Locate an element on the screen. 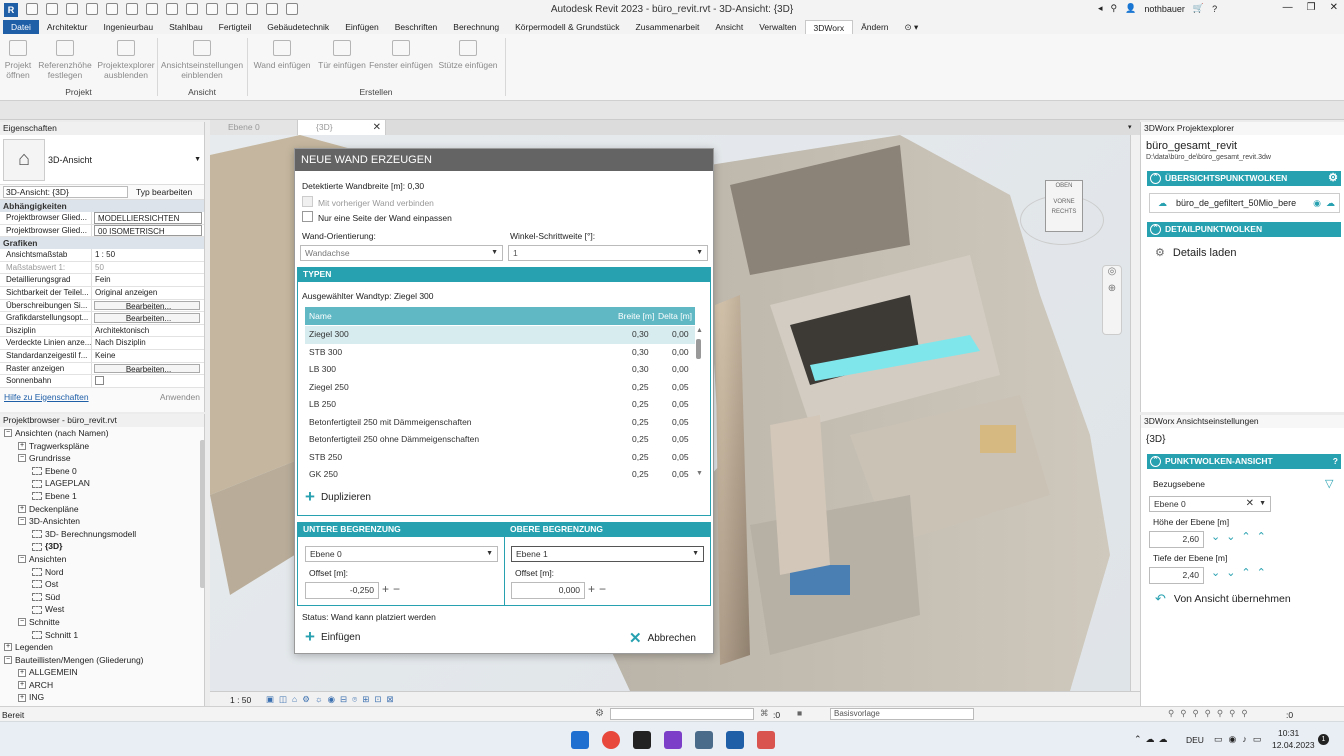 This screenshot has height=756, width=1344. show-view-settings-button: Ansichtseinstellungen einblenden is located at coordinates (202, 60).